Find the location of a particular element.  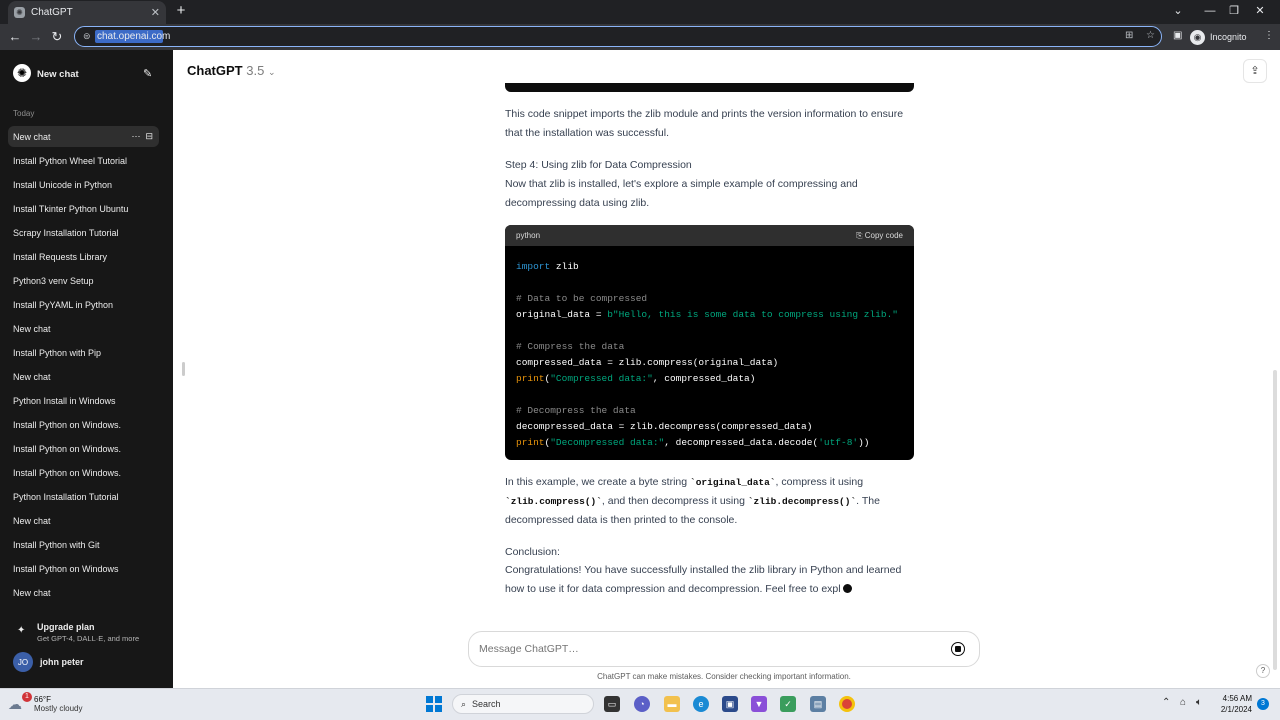

task-view-icon: ▭ is located at coordinates (612, 704).